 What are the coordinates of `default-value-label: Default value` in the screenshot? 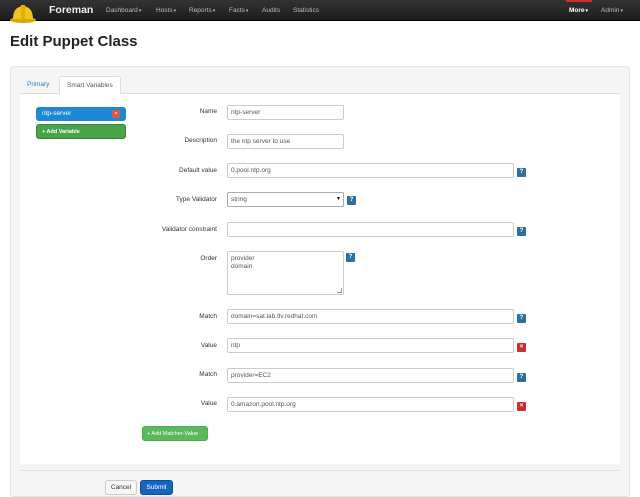 It's located at (198, 170).